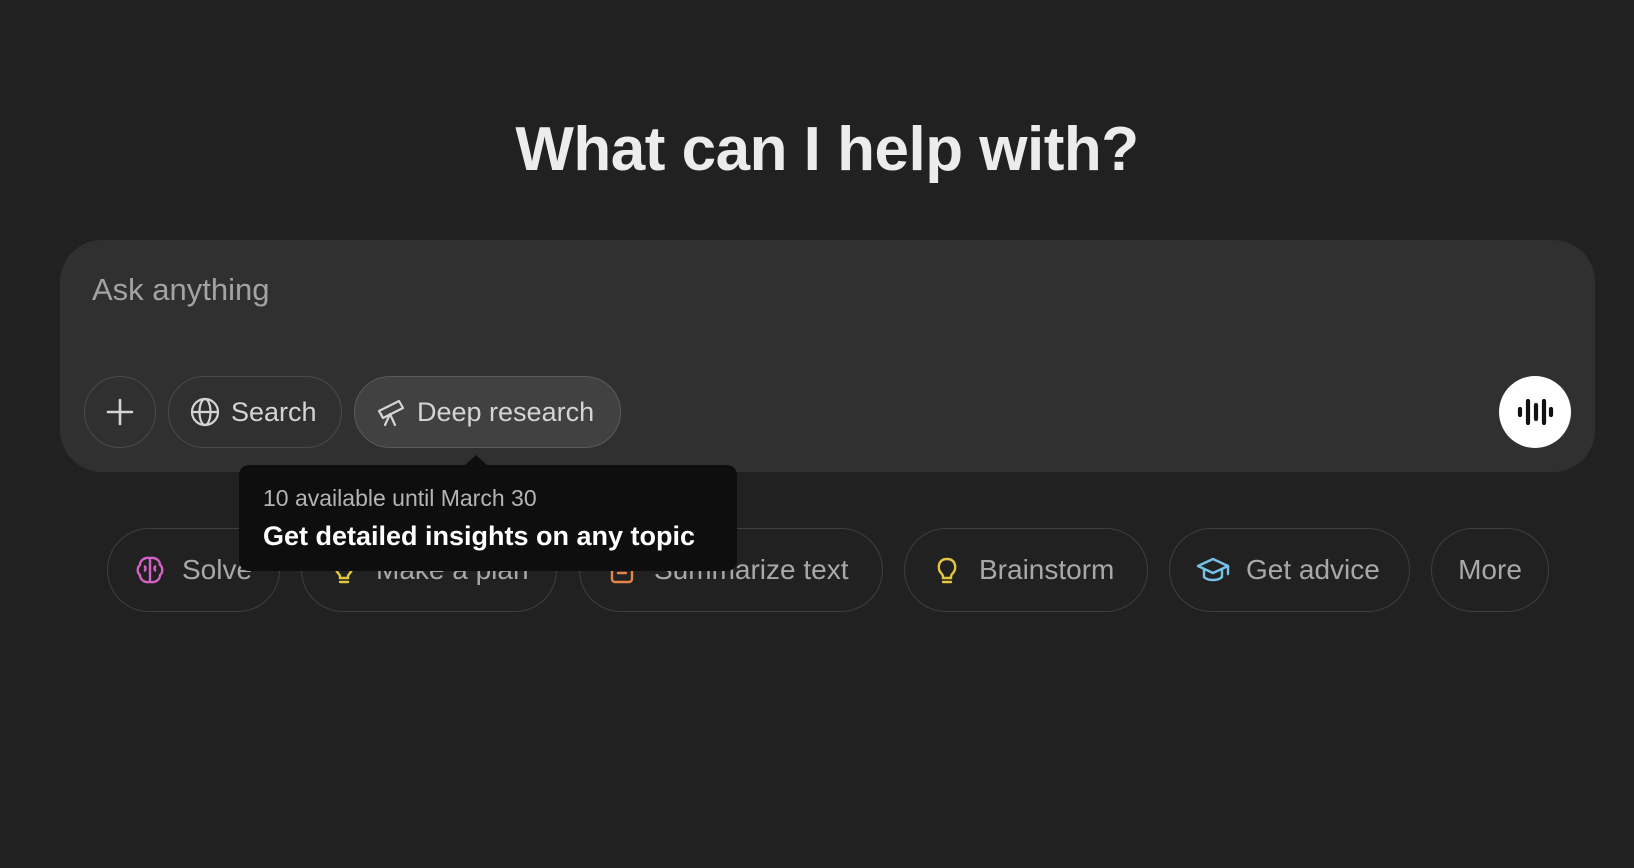  Describe the element at coordinates (792, 290) in the screenshot. I see `prompt-input` at that location.